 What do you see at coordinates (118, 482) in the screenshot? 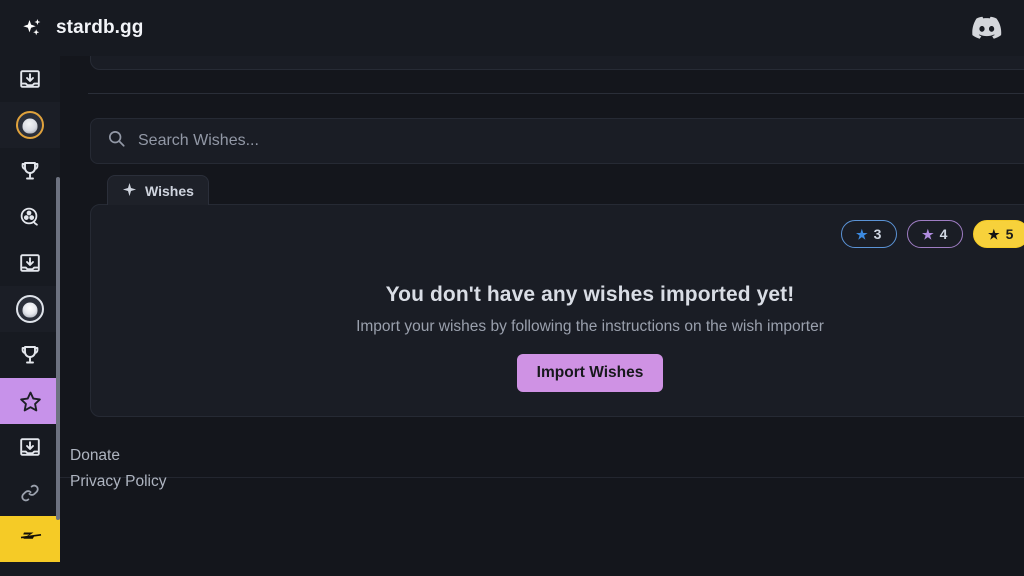
I see `footer-link-privacy-policy: Privacy Policy` at bounding box center [118, 482].